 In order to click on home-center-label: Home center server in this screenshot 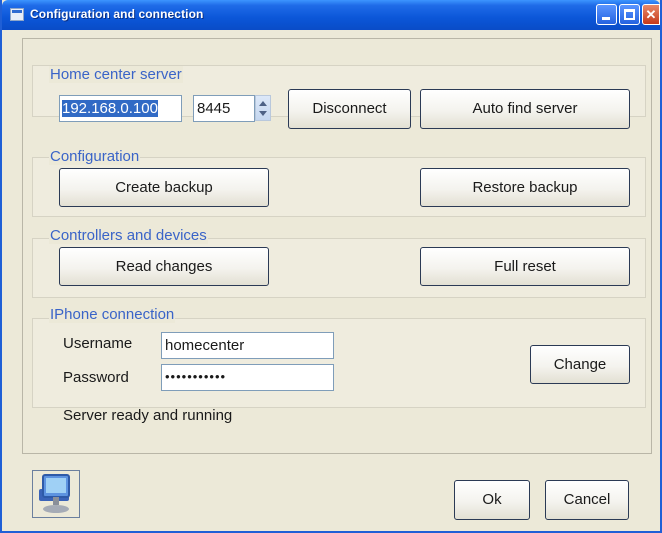, I will do `click(116, 74)`.